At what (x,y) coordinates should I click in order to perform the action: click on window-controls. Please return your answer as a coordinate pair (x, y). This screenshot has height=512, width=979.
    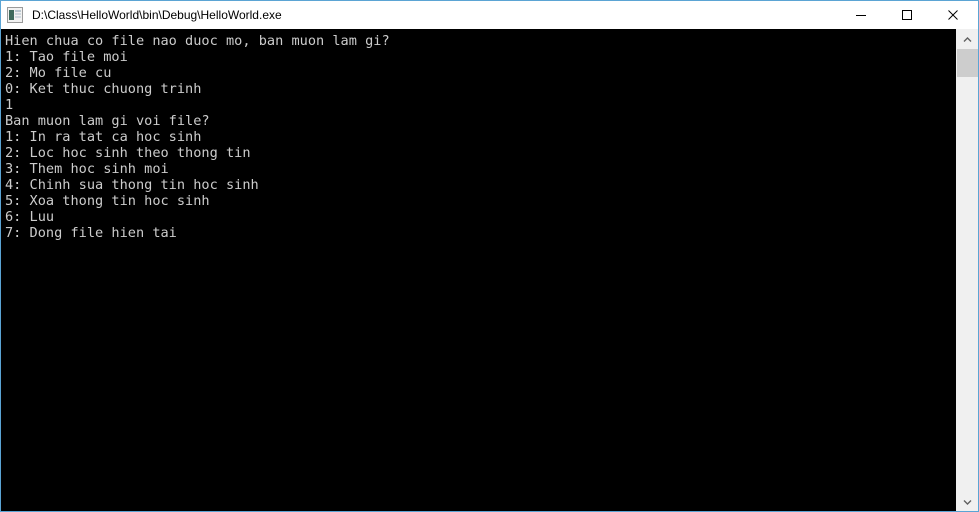
    Looking at the image, I should click on (907, 15).